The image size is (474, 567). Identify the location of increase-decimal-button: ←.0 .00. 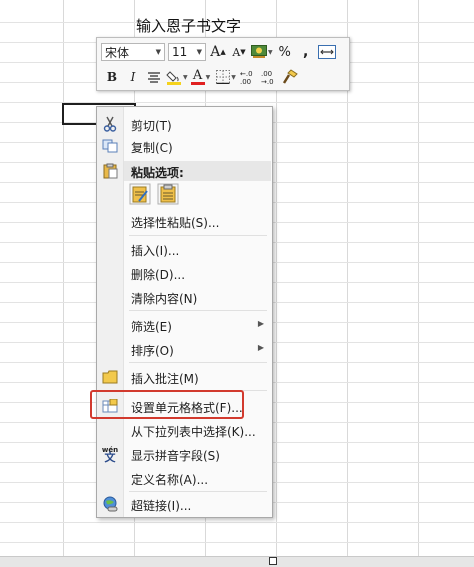
(248, 77).